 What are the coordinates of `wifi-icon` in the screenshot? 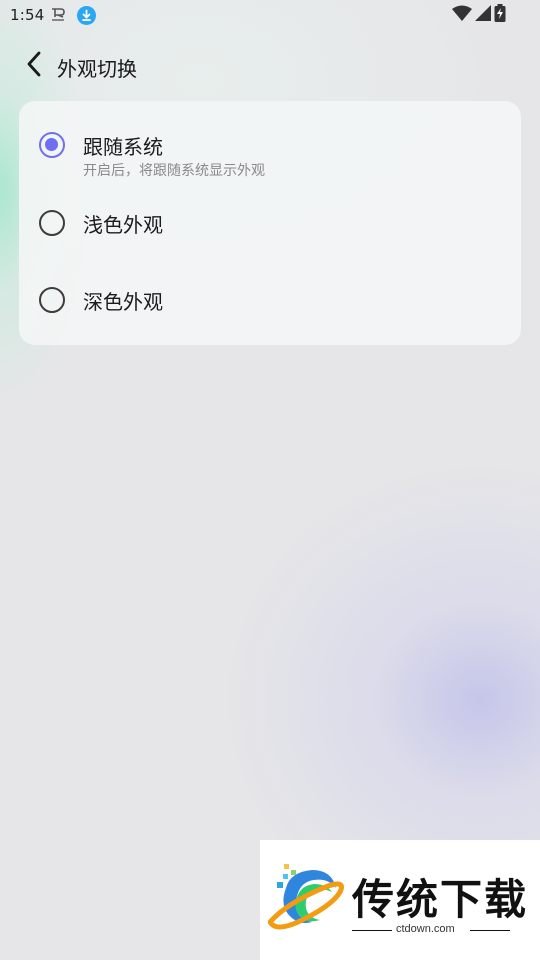 It's located at (462, 15).